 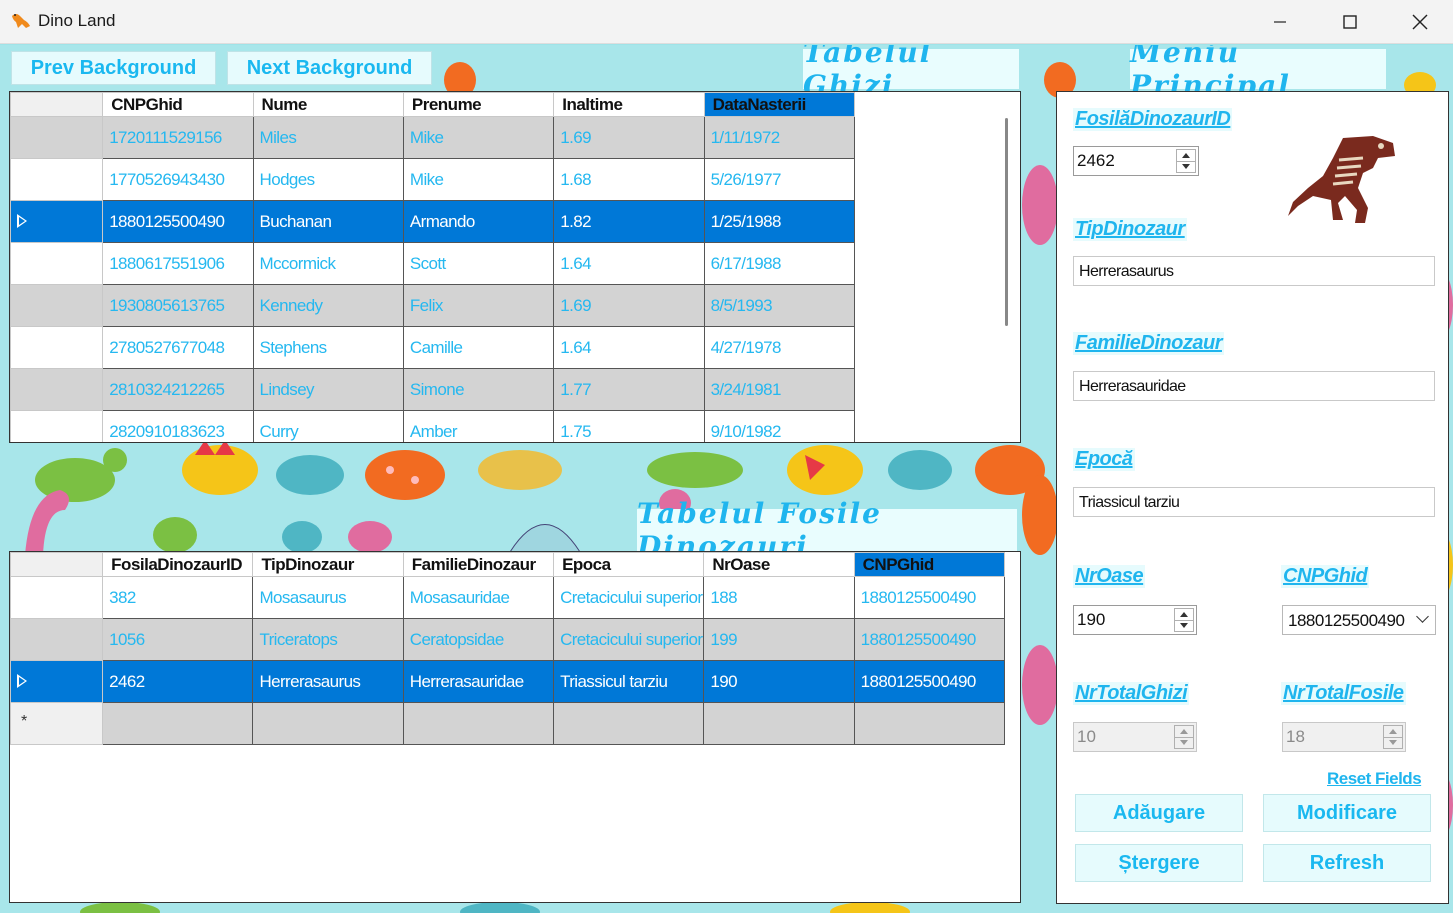 What do you see at coordinates (478, 305) in the screenshot?
I see `cell-prenume: Felix` at bounding box center [478, 305].